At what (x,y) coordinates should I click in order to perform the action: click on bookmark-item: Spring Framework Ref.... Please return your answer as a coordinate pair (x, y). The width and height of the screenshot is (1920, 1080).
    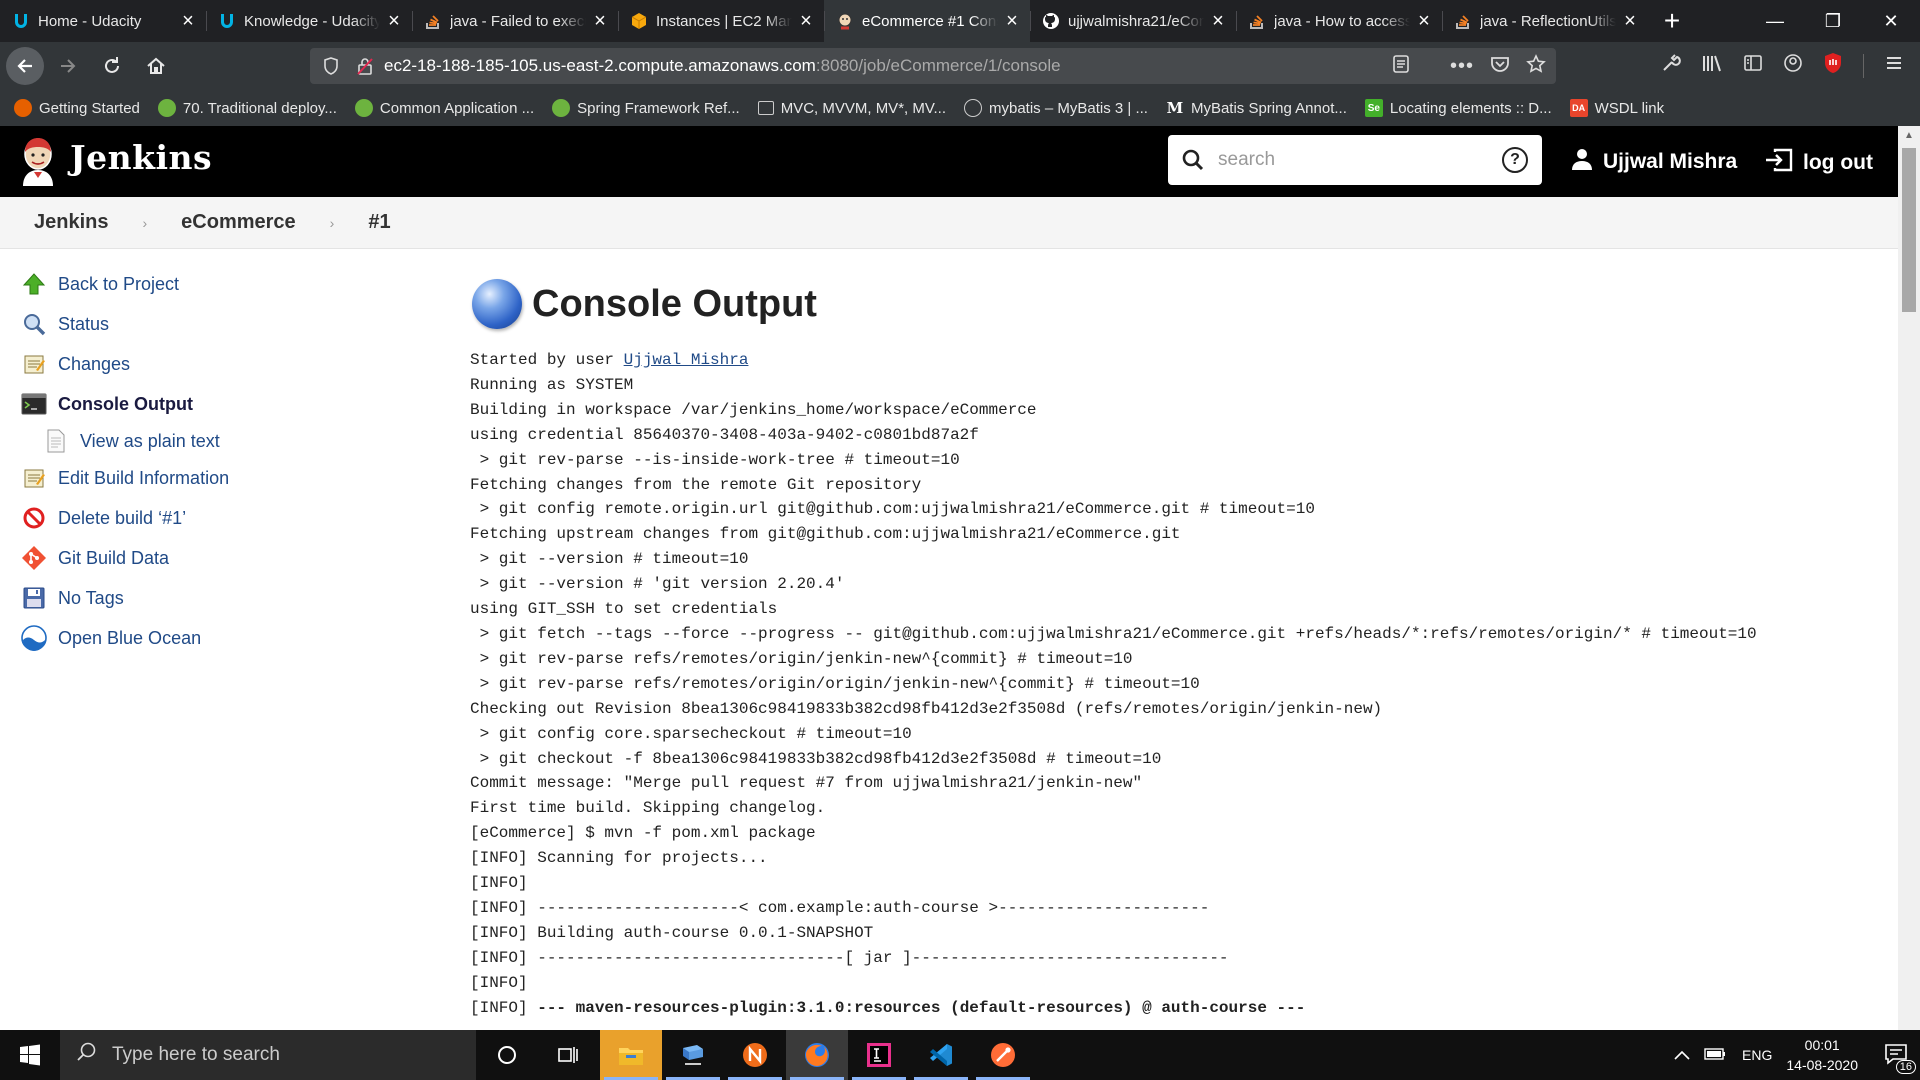
    Looking at the image, I should click on (646, 108).